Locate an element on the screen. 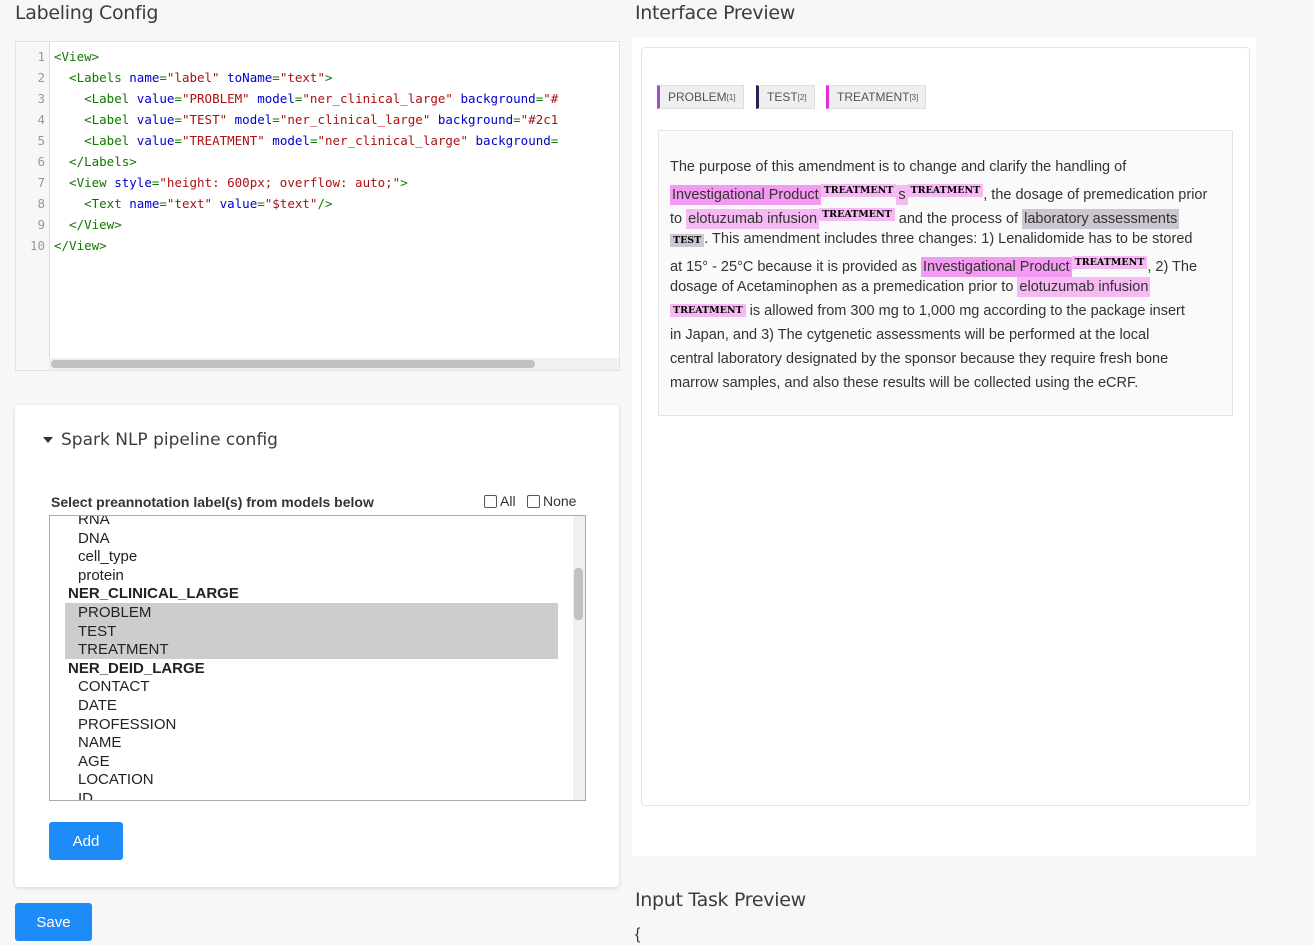 Image resolution: width=1314 pixels, height=945 pixels. labeling-config-title: Labeling Config is located at coordinates (87, 13).